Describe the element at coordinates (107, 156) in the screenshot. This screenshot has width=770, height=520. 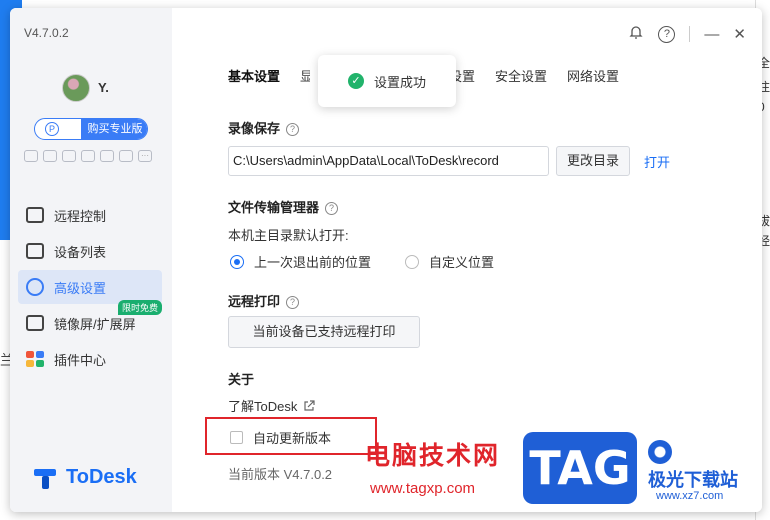
I see `bulb-icon` at that location.